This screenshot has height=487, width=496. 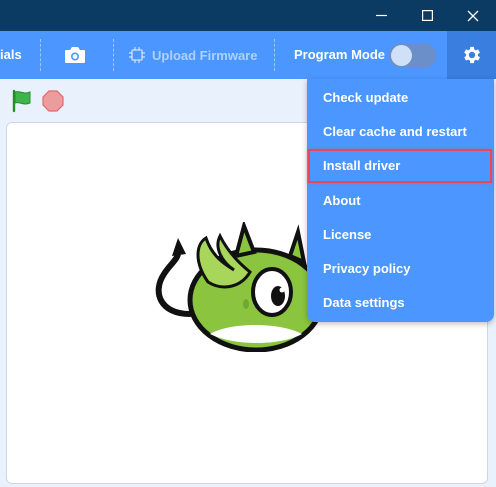 I want to click on camera-button, so click(x=75, y=55).